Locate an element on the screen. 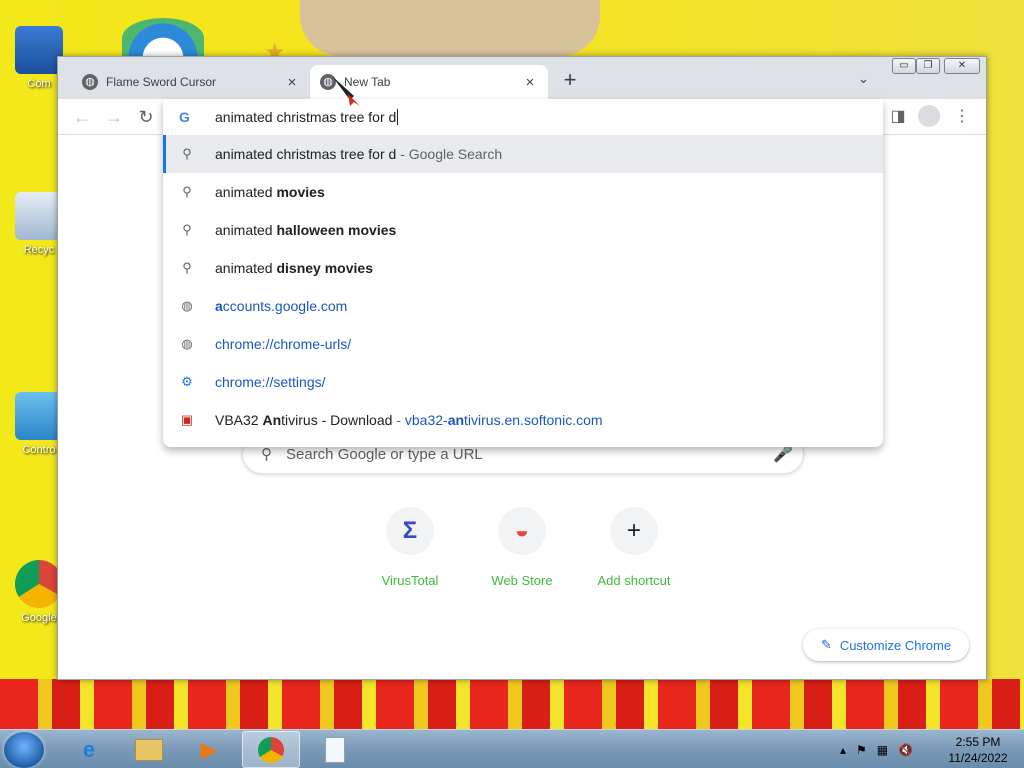 Image resolution: width=1024 pixels, height=768 pixels. site-favicon-icon: ▣ is located at coordinates (187, 419).